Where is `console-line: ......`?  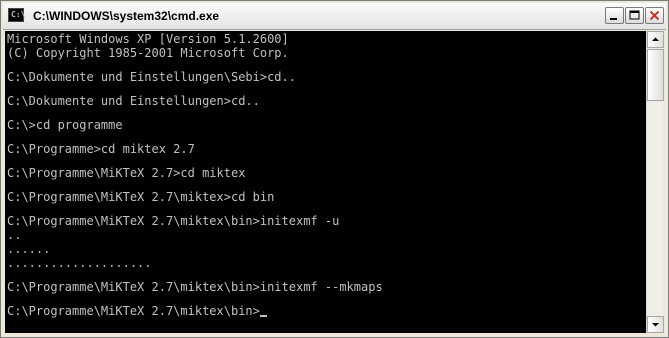 console-line: ...... is located at coordinates (29, 249).